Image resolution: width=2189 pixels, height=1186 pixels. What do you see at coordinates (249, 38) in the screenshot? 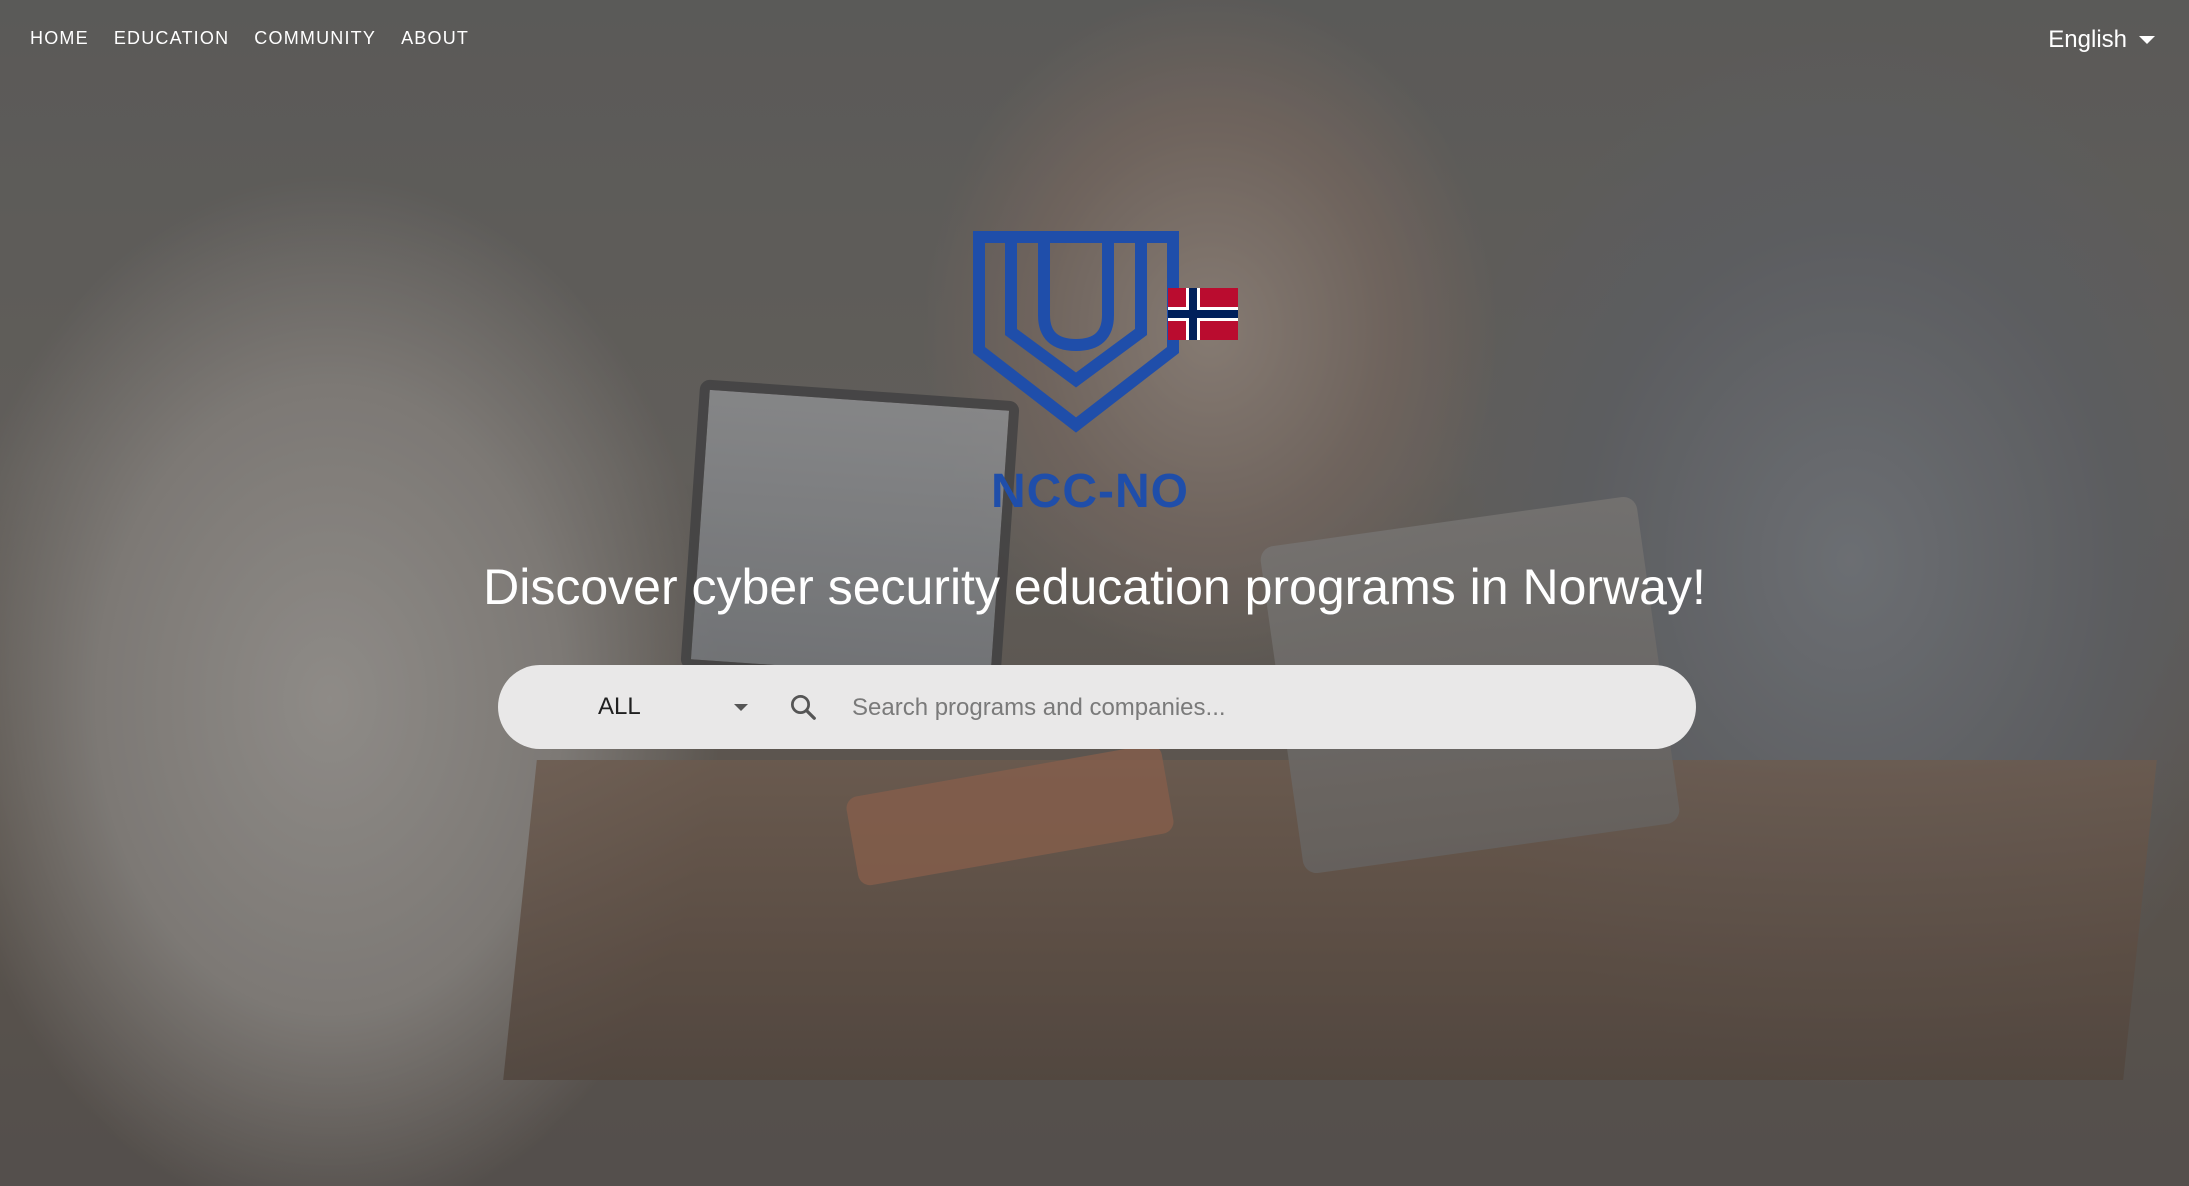
I see `top-navigation: HOME EDUCATION COMMUNITY ABOUT` at bounding box center [249, 38].